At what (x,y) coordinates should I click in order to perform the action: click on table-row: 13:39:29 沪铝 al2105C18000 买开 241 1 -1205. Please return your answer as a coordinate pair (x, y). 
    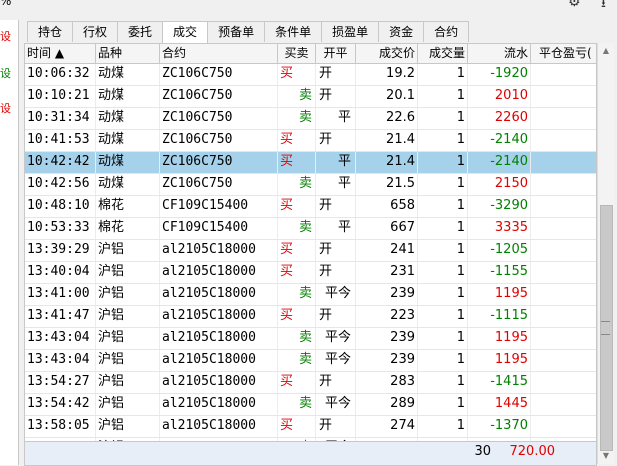
    Looking at the image, I should click on (310, 251).